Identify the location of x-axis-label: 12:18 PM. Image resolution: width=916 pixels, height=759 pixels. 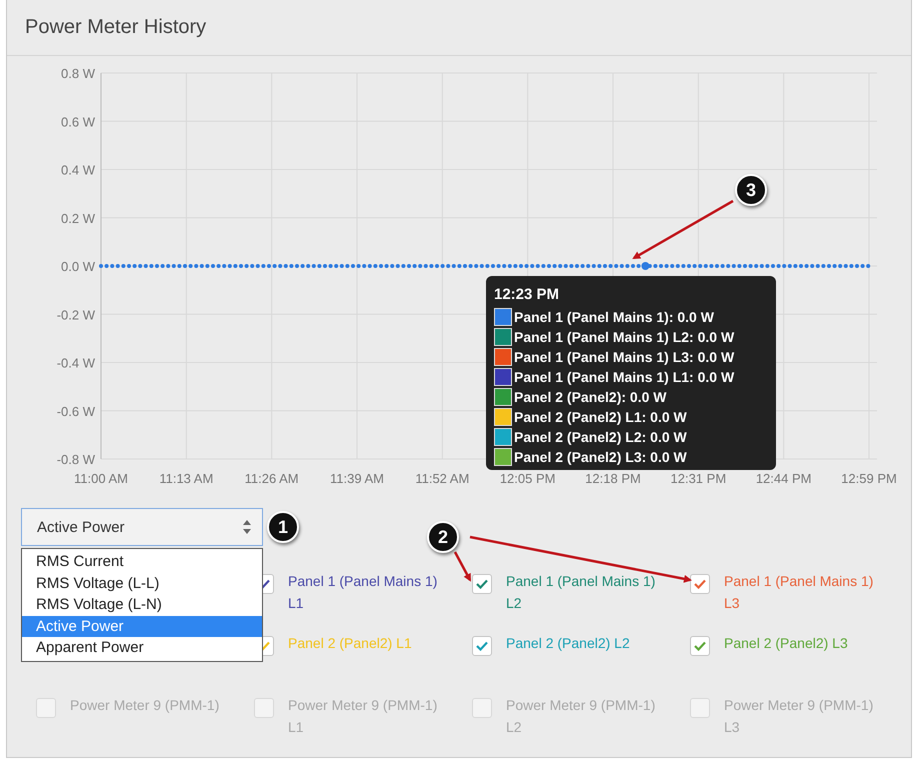
(613, 478).